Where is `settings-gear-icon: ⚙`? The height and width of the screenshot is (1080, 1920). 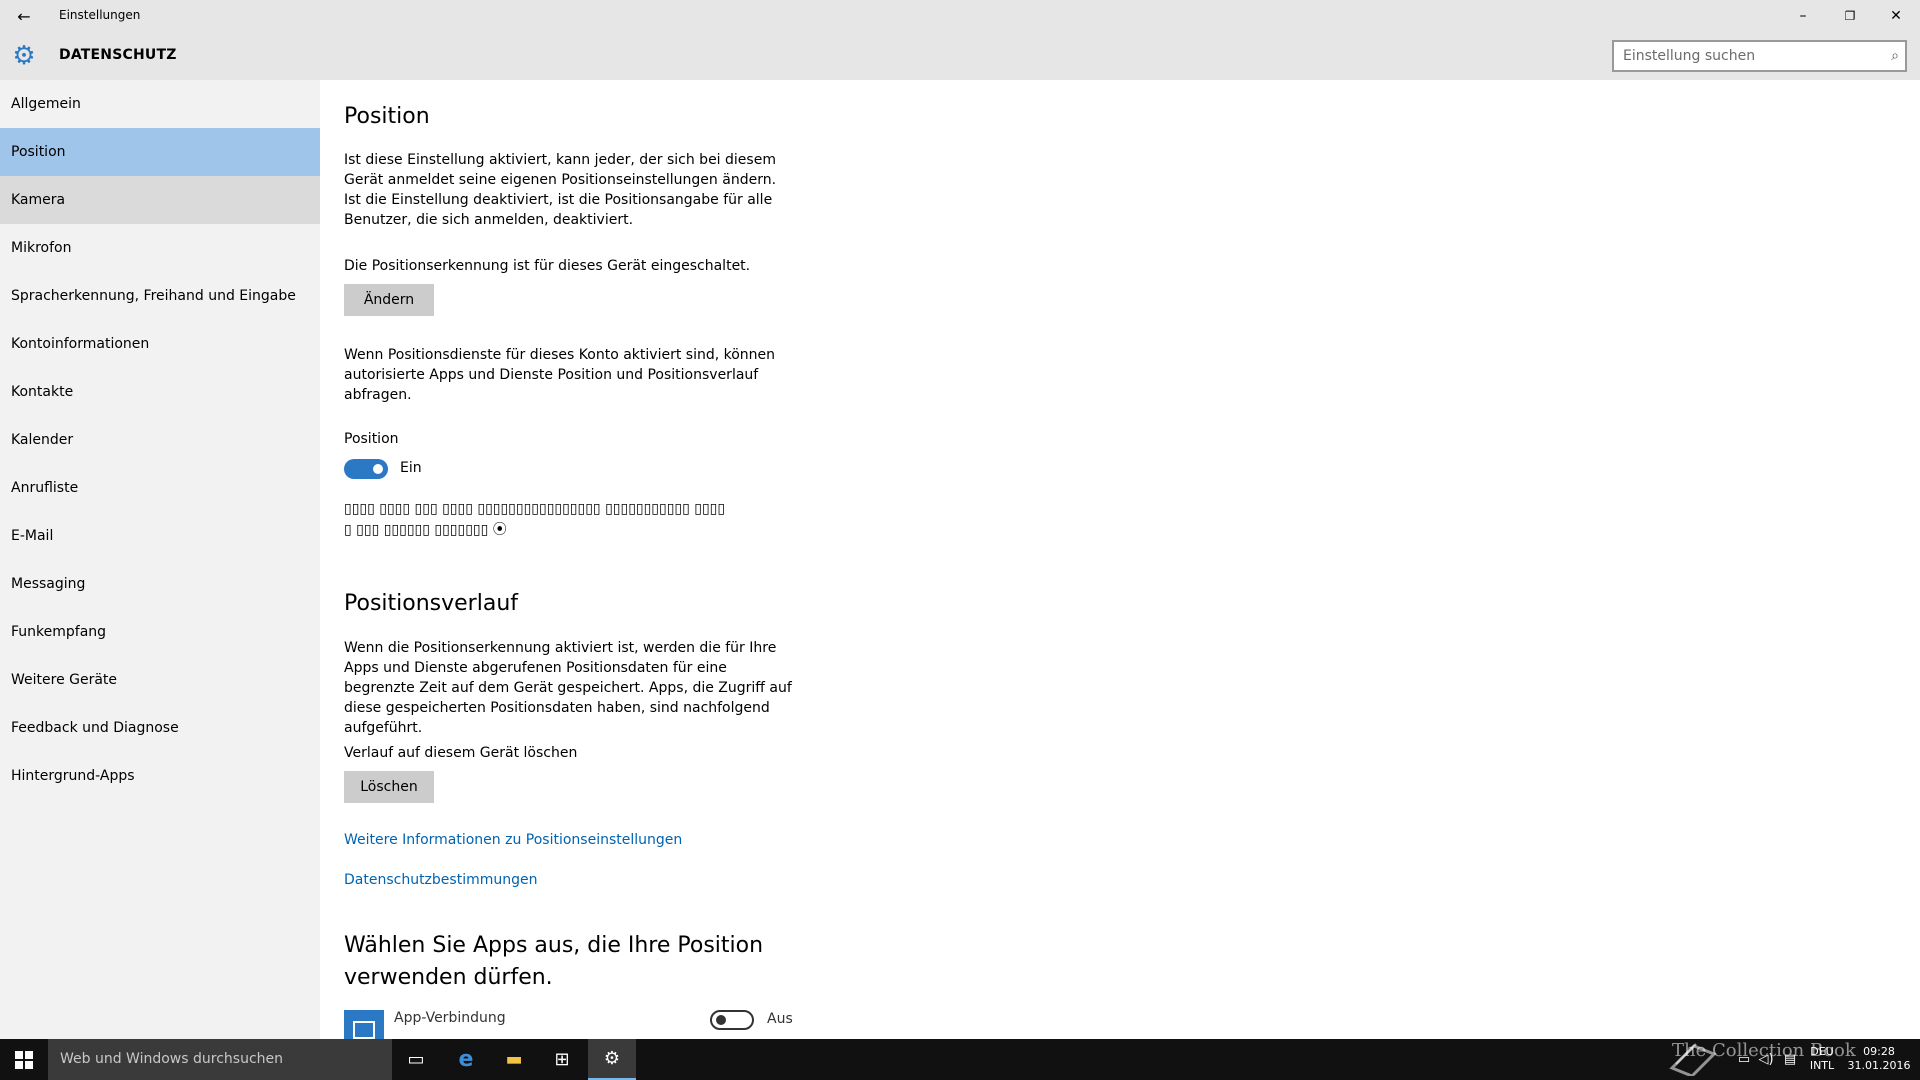
settings-gear-icon: ⚙ is located at coordinates (612, 1058).